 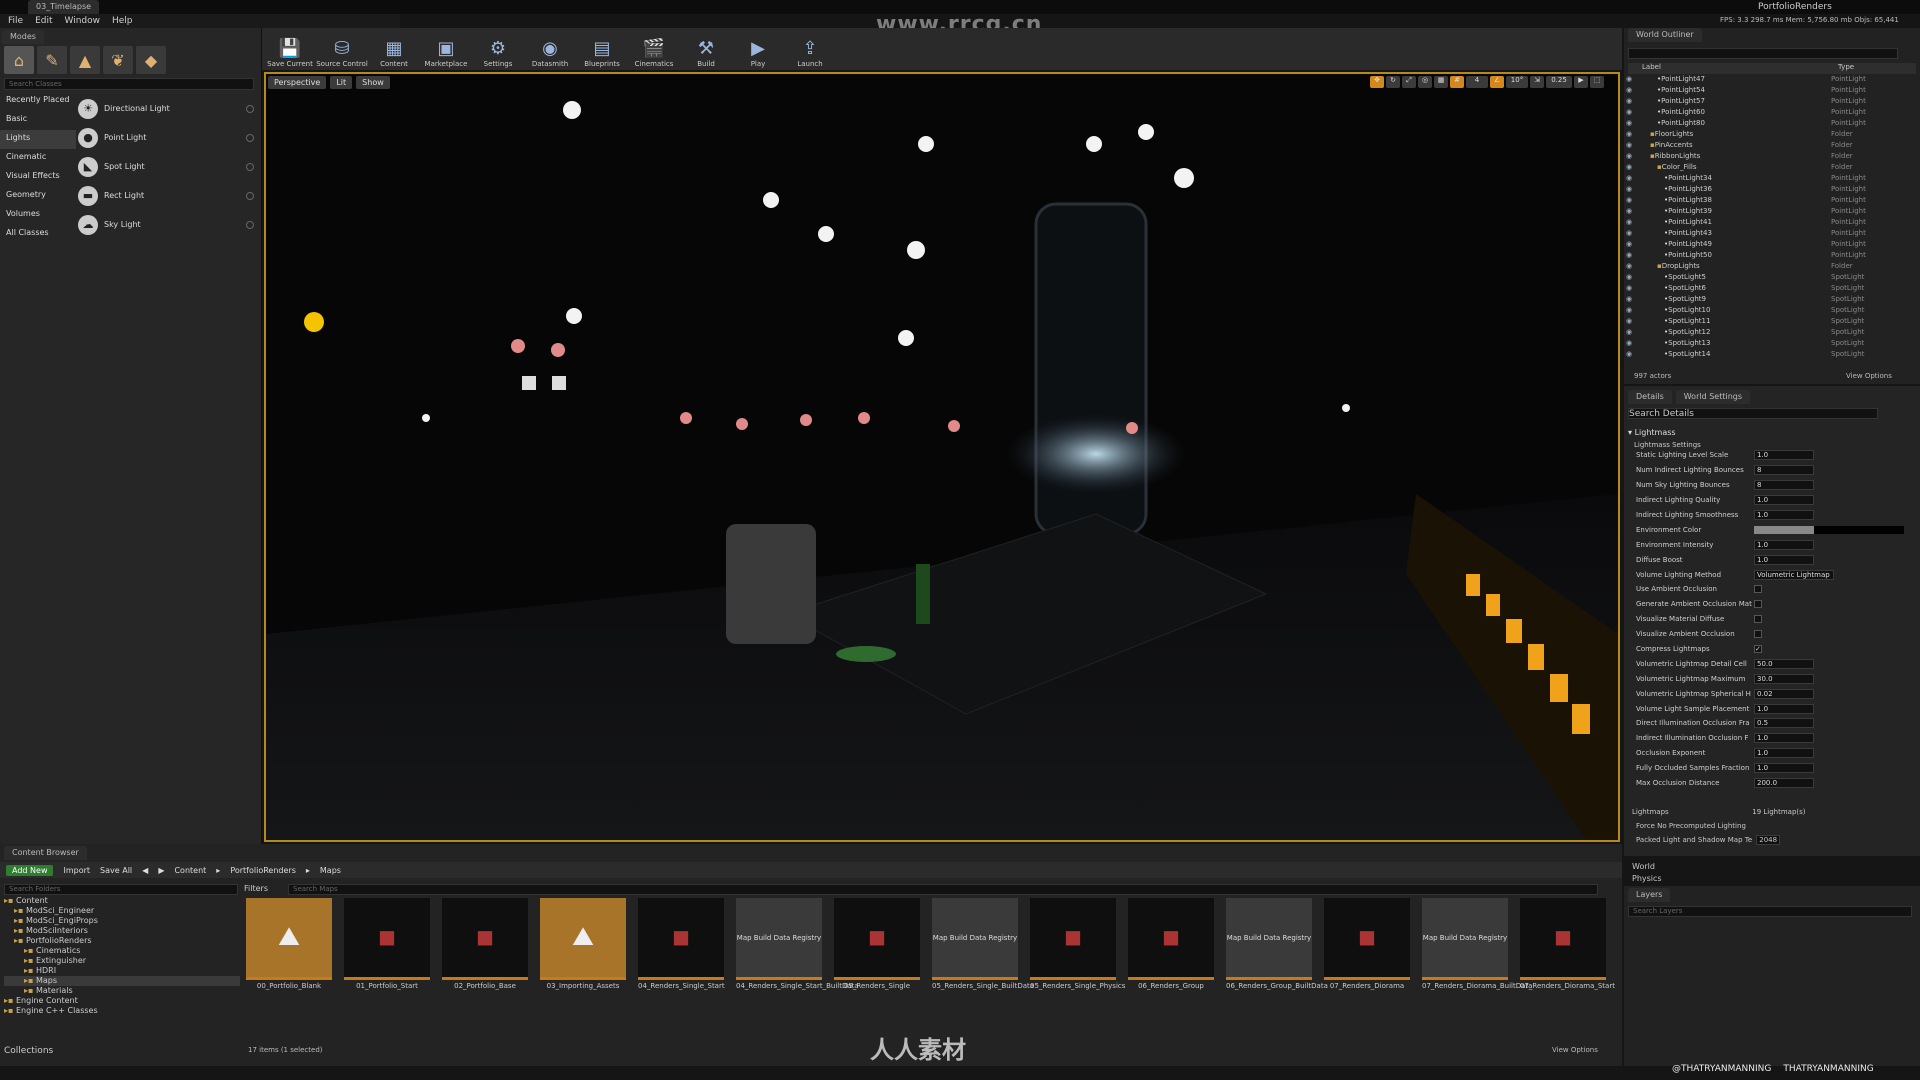 I want to click on folder-item: ▸▪ ModSci_EngiProps, so click(x=122, y=921).